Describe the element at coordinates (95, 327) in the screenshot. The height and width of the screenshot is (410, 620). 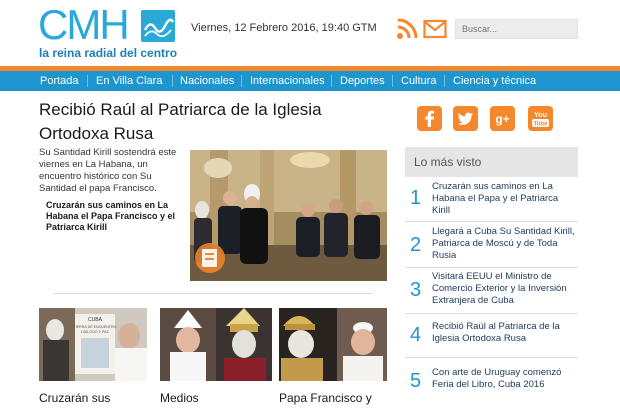
I see `poster-line-2: TIERRA DE ENCUENTRO` at that location.